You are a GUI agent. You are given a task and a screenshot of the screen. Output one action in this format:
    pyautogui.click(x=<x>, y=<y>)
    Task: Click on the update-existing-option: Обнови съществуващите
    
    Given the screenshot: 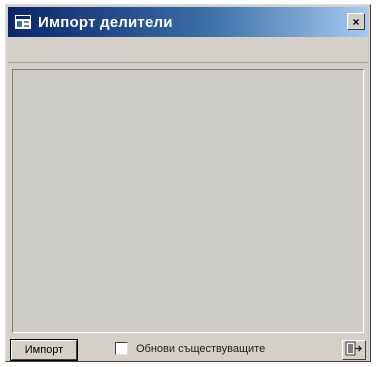 What is the action you would take?
    pyautogui.click(x=190, y=348)
    